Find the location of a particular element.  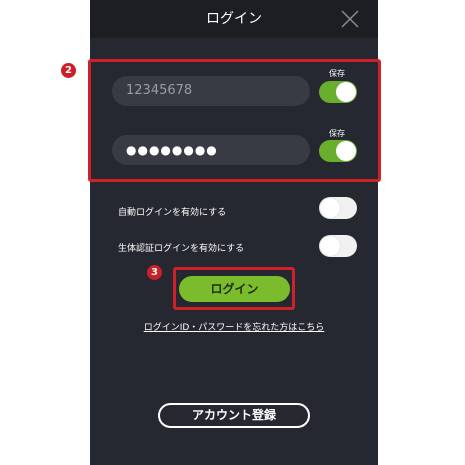

header-bar: ログイン is located at coordinates (234, 19).